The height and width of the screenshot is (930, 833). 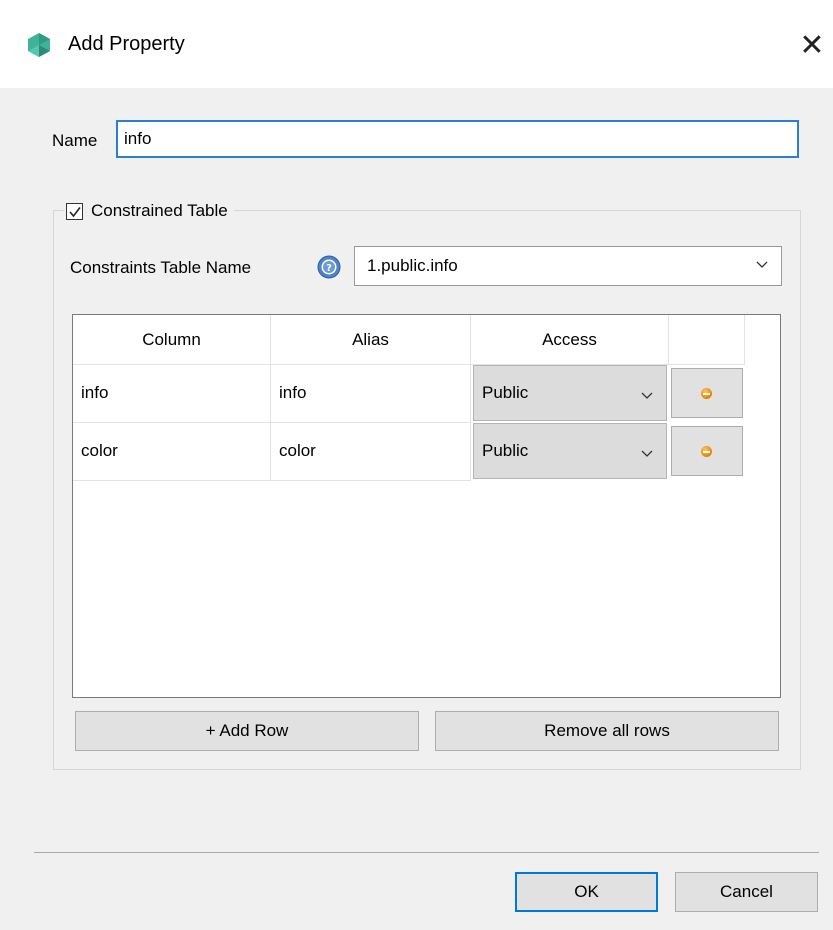 I want to click on app-logo-icon, so click(x=39, y=45).